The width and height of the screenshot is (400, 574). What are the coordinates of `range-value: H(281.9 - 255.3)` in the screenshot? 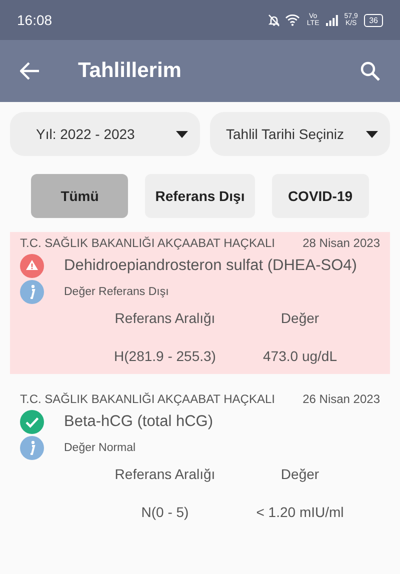 It's located at (165, 356).